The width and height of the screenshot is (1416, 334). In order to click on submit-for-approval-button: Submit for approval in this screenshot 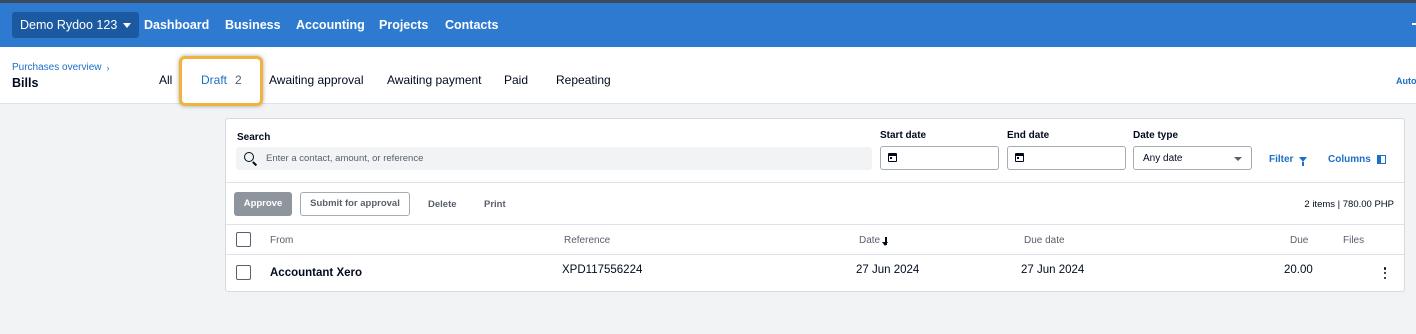, I will do `click(355, 204)`.